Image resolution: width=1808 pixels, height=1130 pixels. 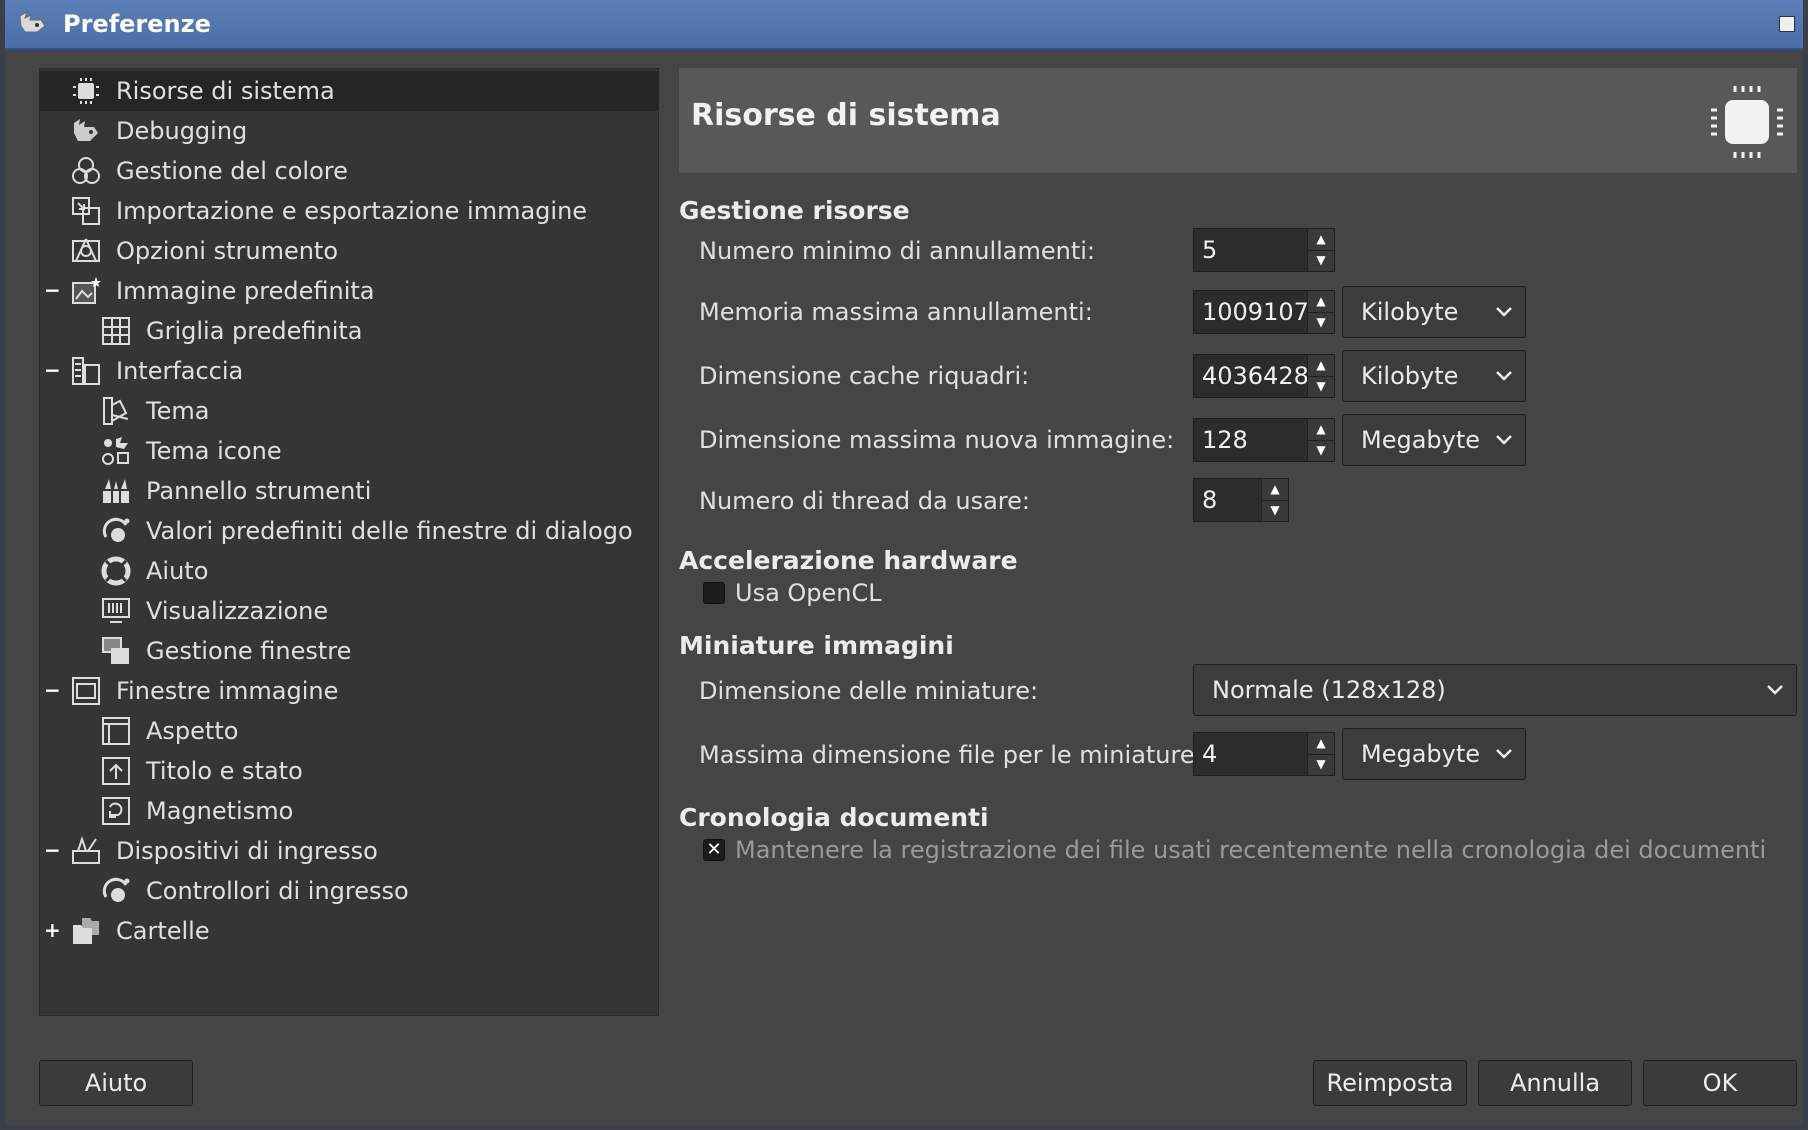 I want to click on tile-cache-input, so click(x=1251, y=376).